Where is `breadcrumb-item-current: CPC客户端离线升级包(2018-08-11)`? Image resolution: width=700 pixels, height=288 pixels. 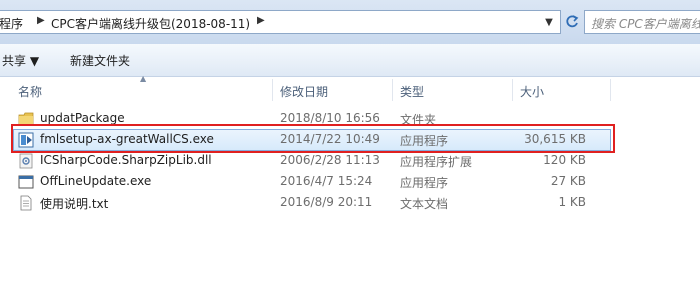
breadcrumb-item-current: CPC客户端离线升级包(2018-08-11) is located at coordinates (150, 23).